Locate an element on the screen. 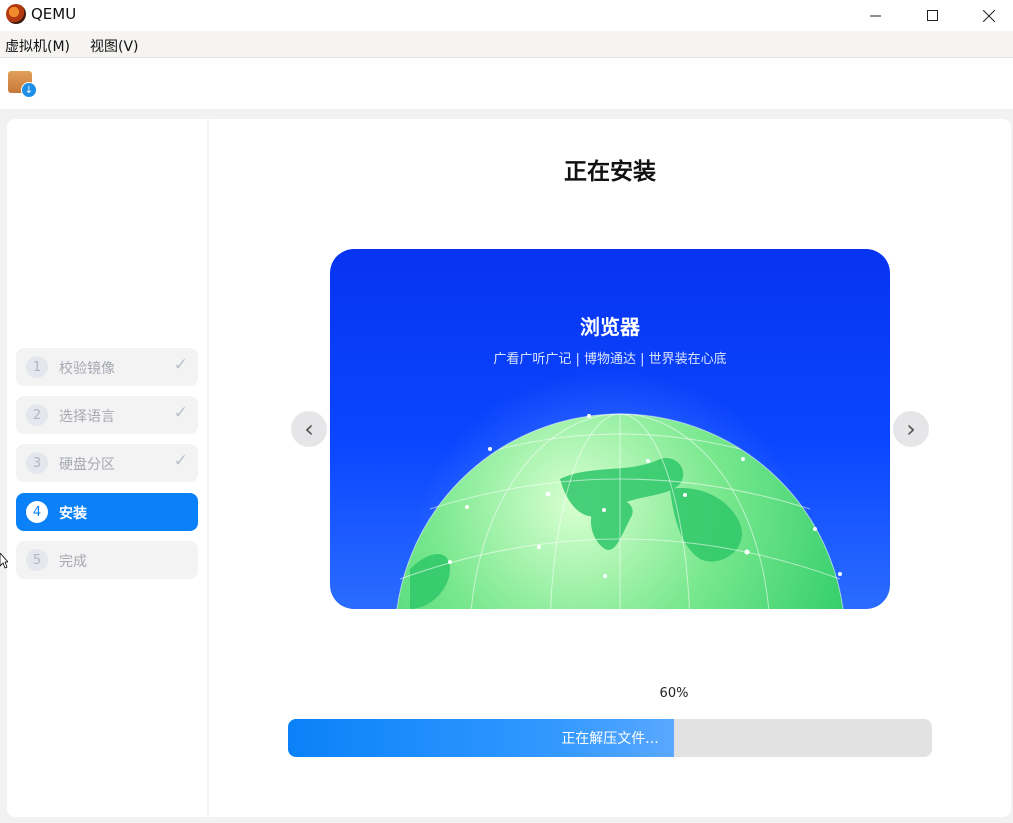 The image size is (1013, 823). step-number: 2 is located at coordinates (37, 415).